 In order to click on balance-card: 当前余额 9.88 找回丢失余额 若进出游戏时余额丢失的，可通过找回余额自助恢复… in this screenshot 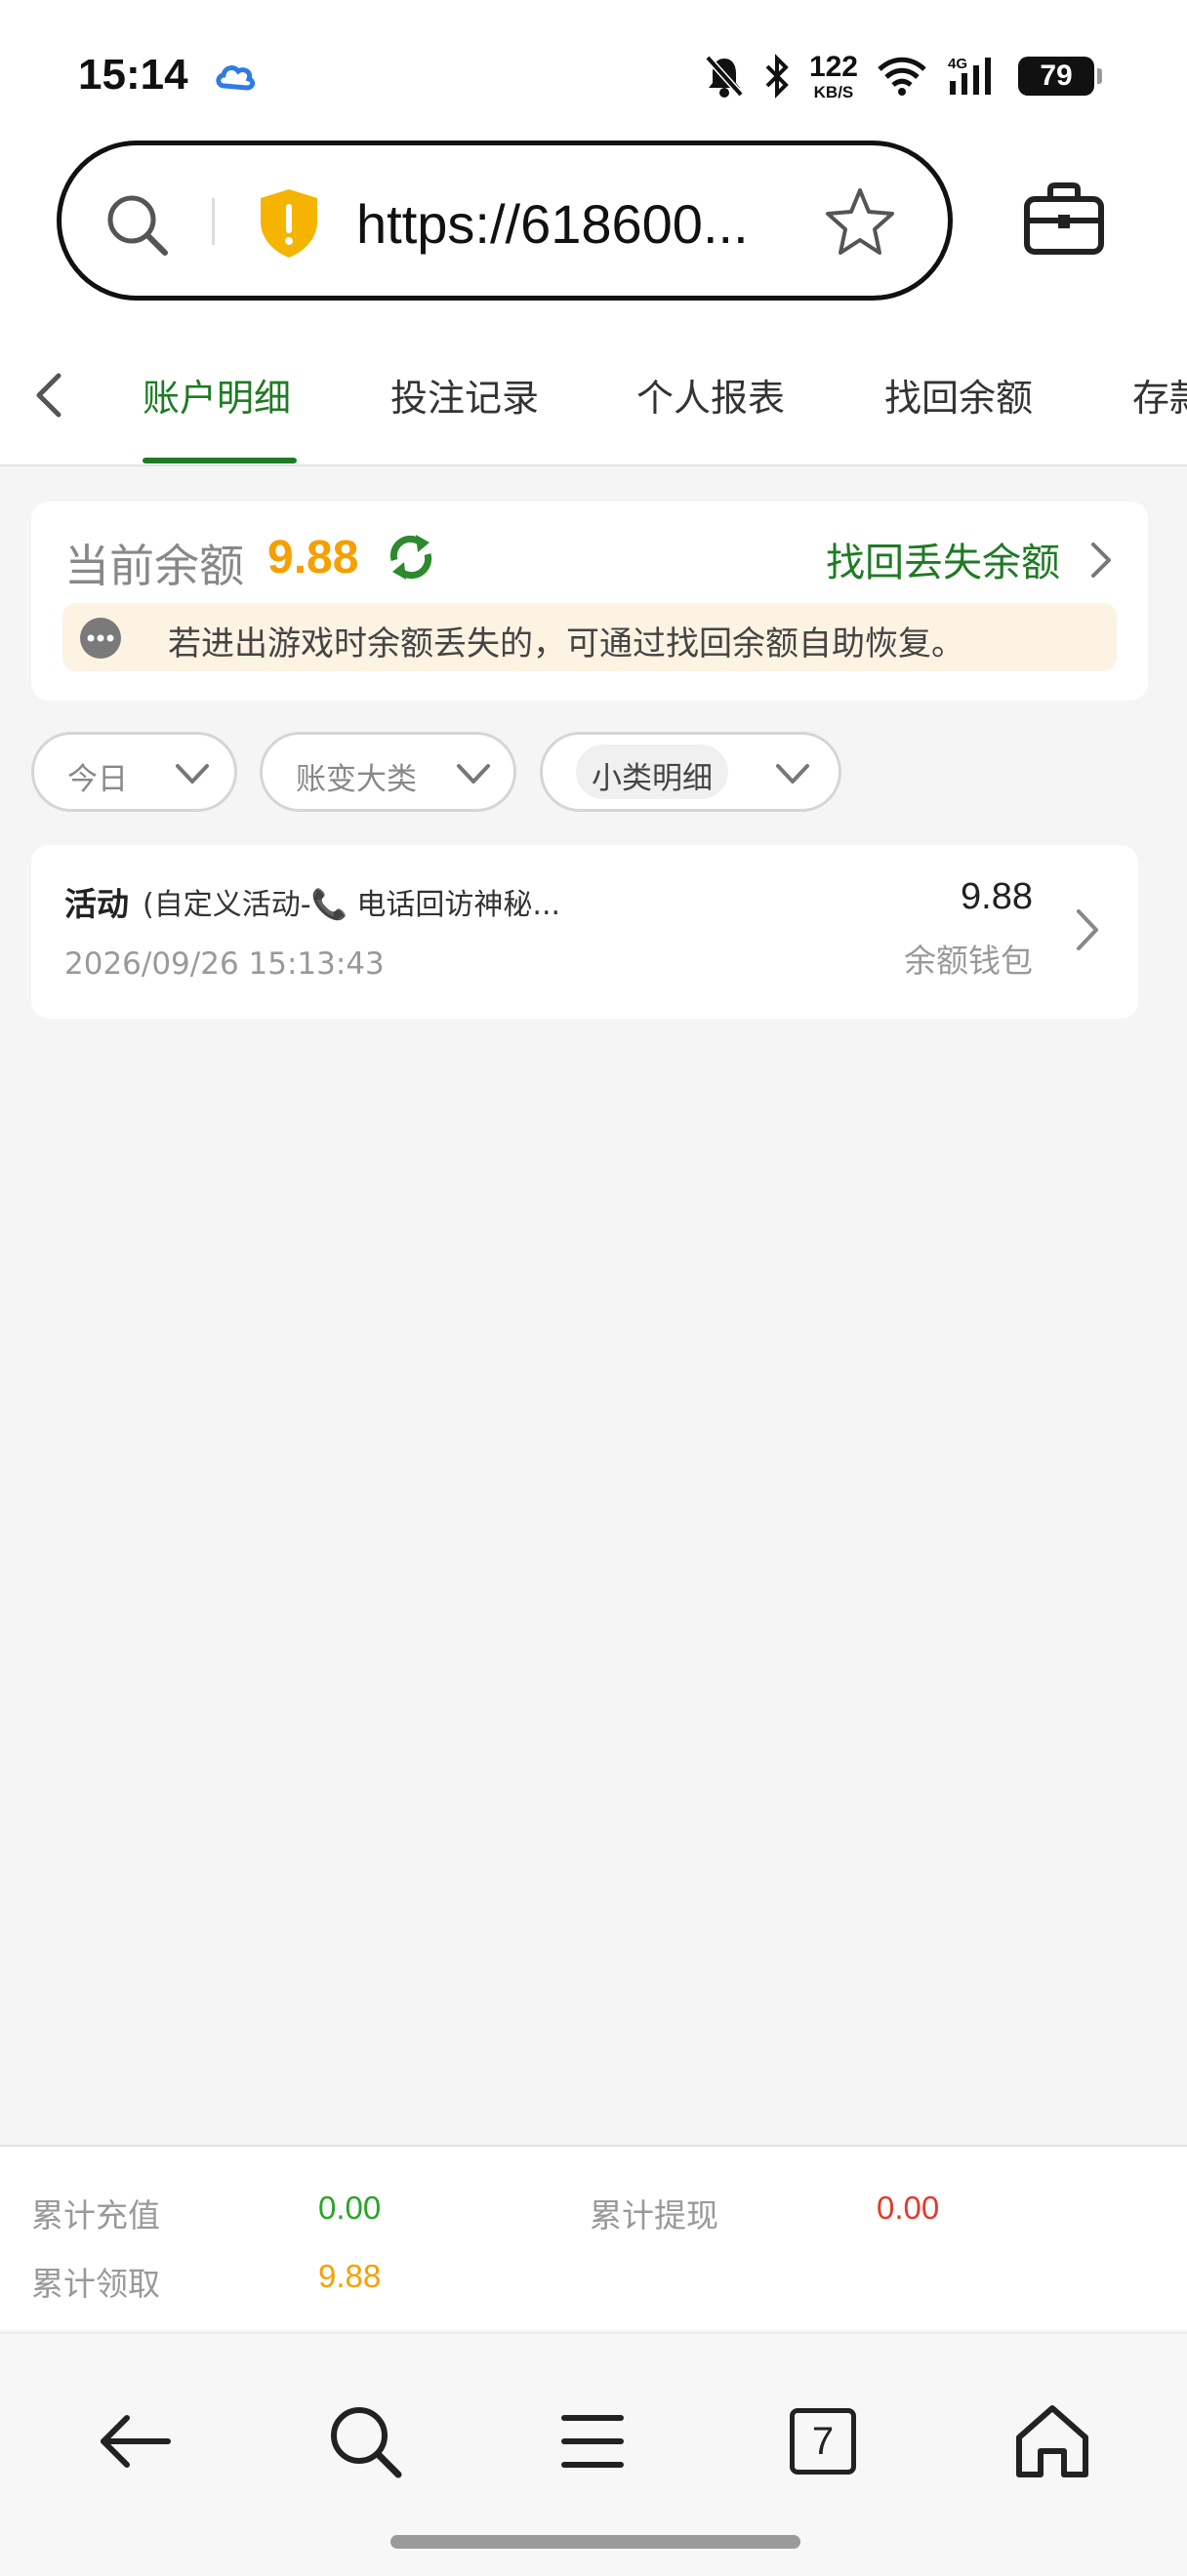, I will do `click(589, 601)`.